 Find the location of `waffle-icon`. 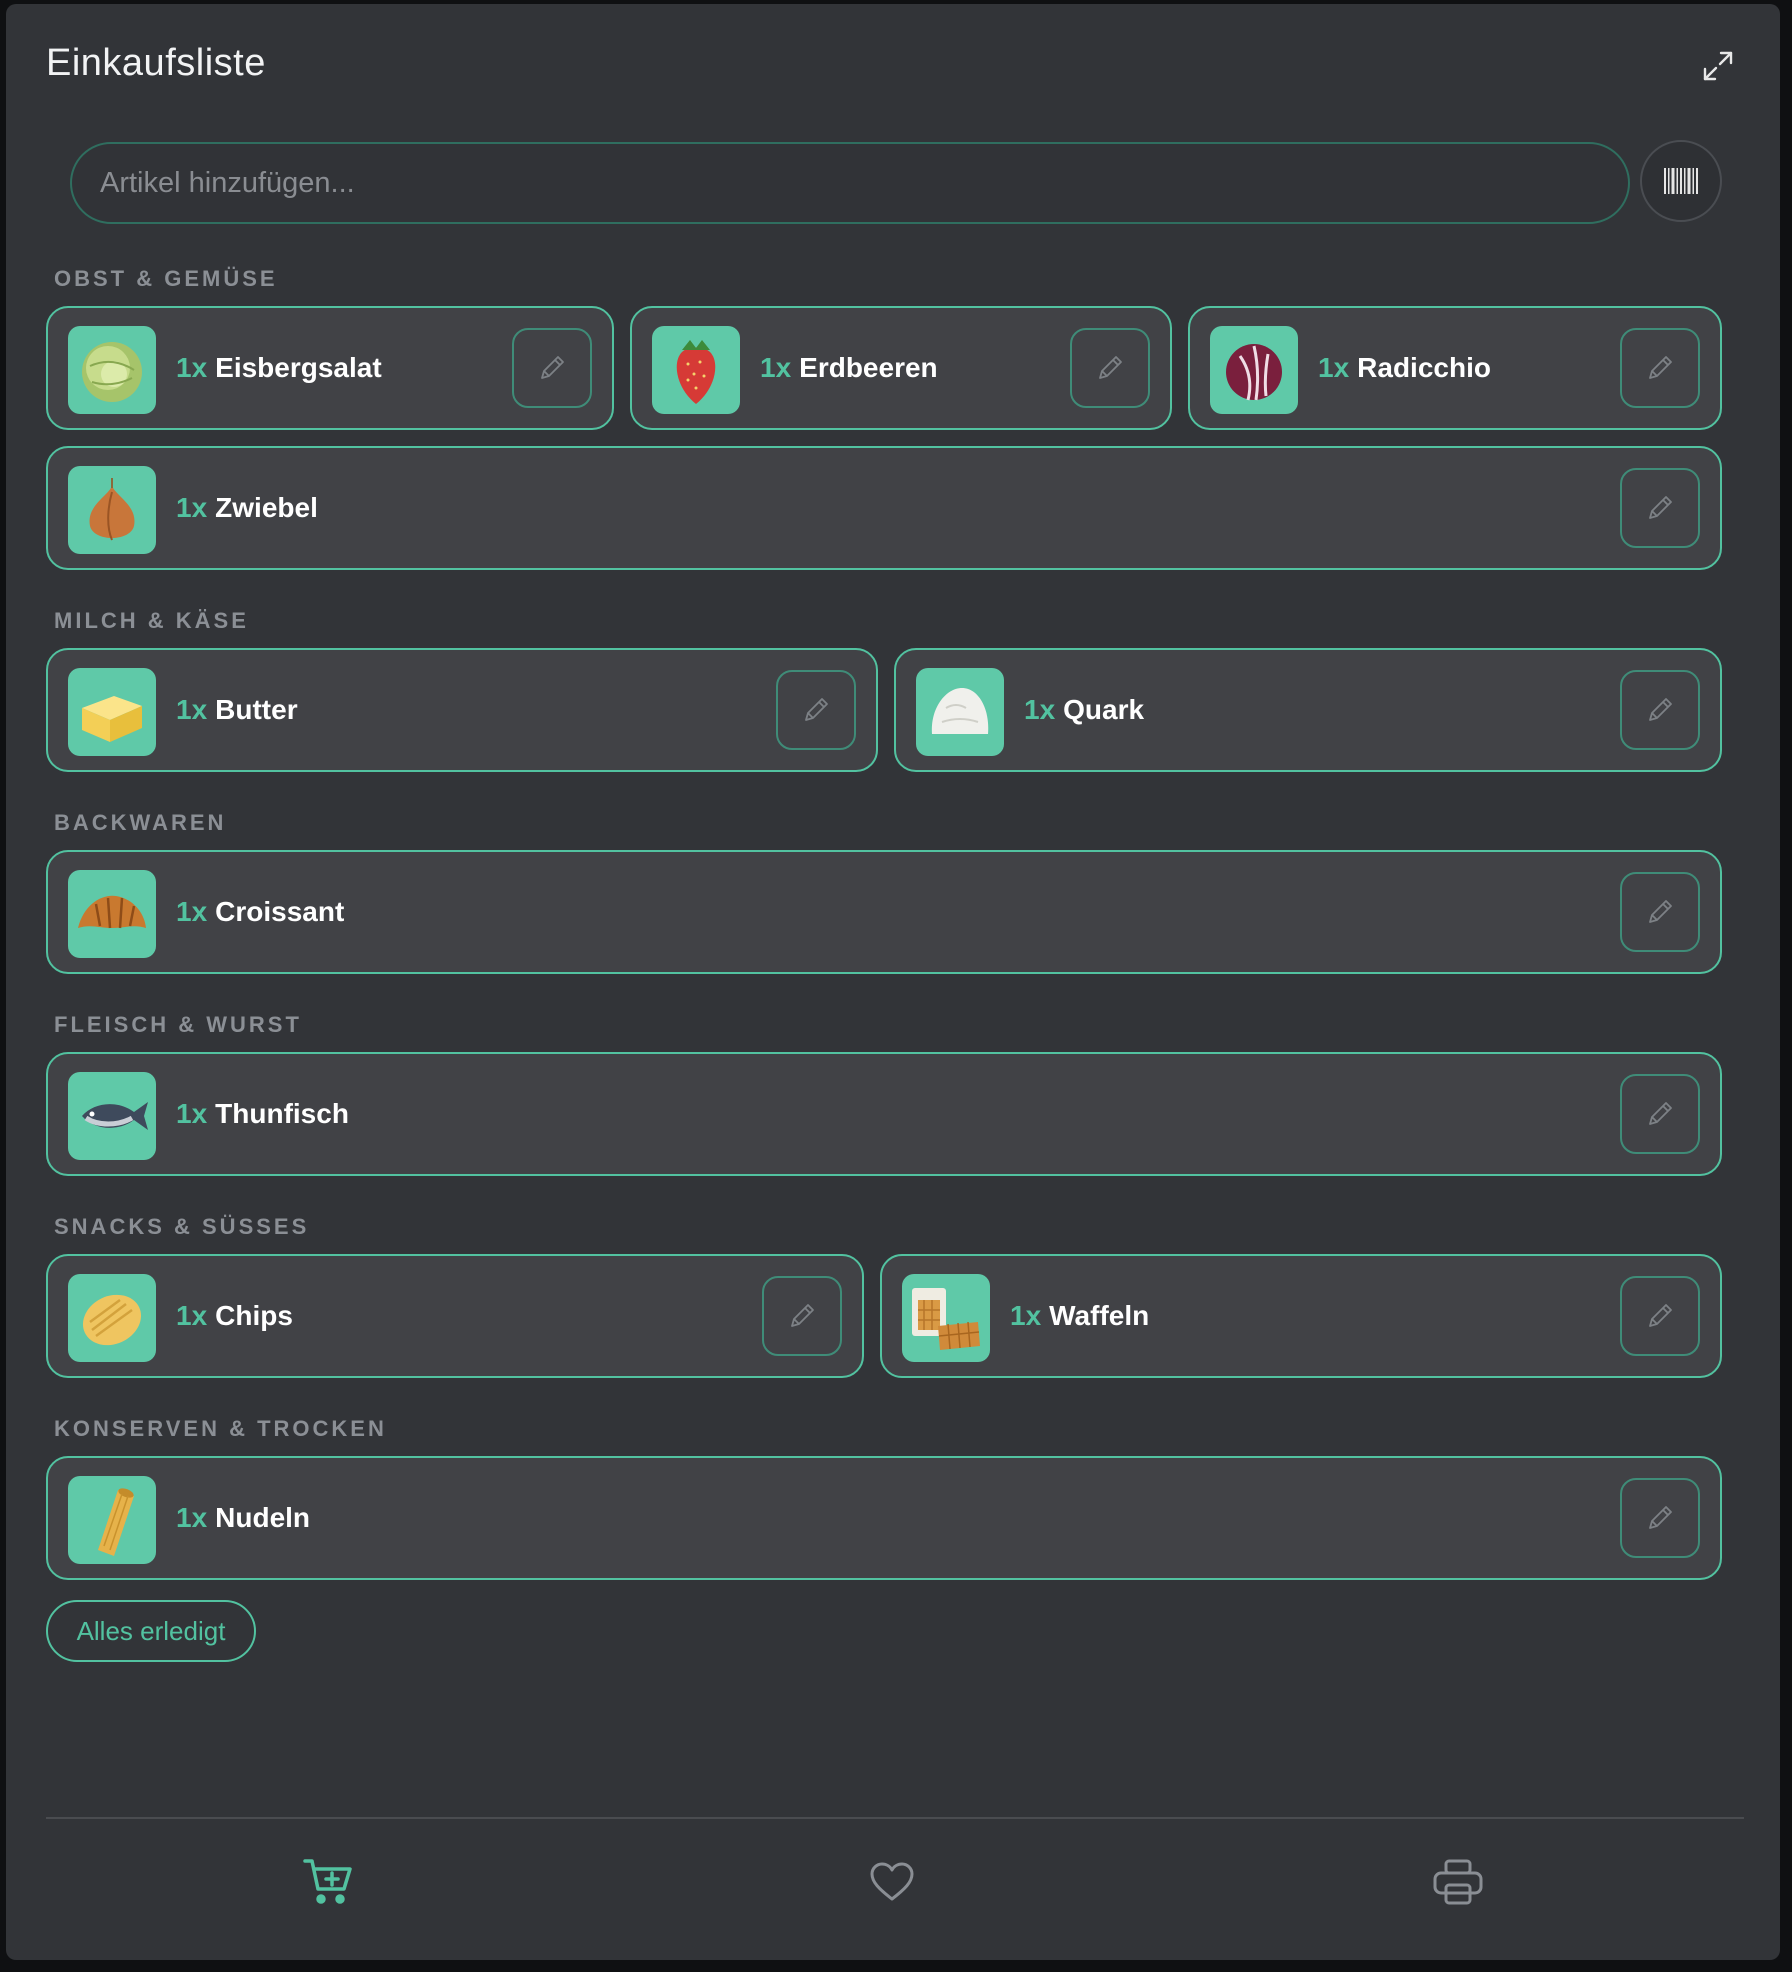

waffle-icon is located at coordinates (946, 1318).